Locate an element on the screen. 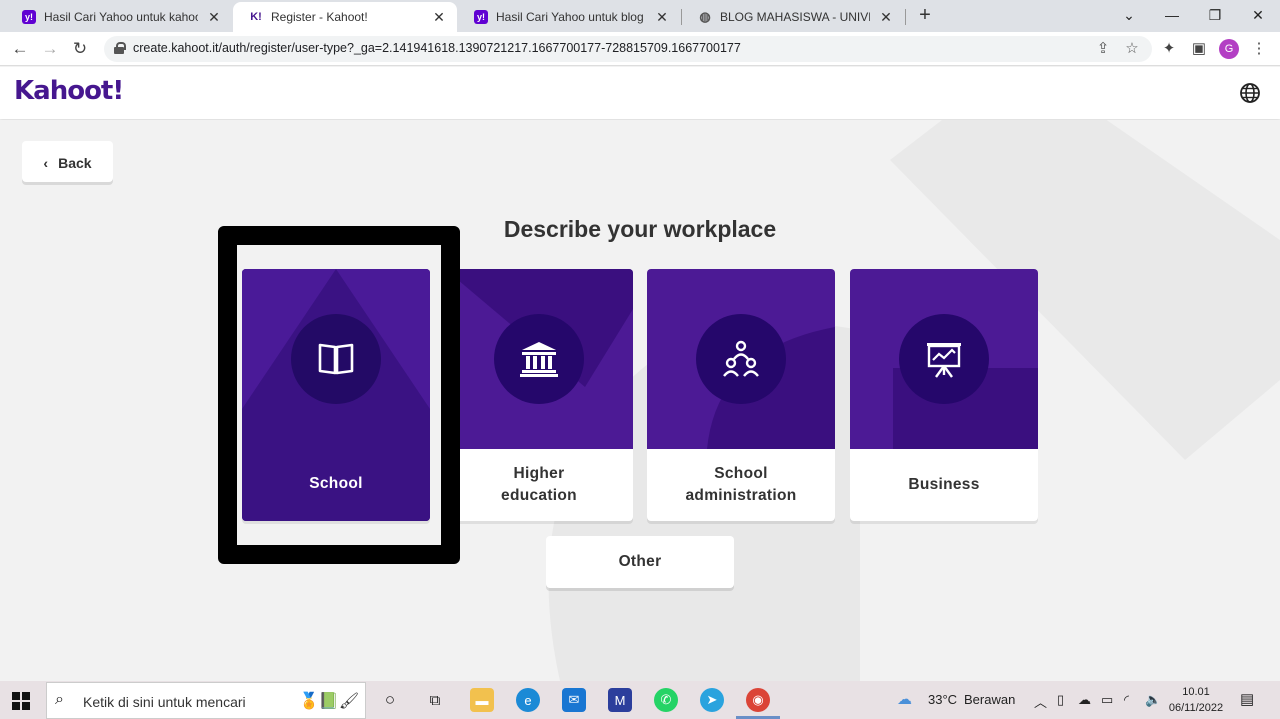 Image resolution: width=1280 pixels, height=719 pixels. forward-arrow-icon: → is located at coordinates (50, 49).